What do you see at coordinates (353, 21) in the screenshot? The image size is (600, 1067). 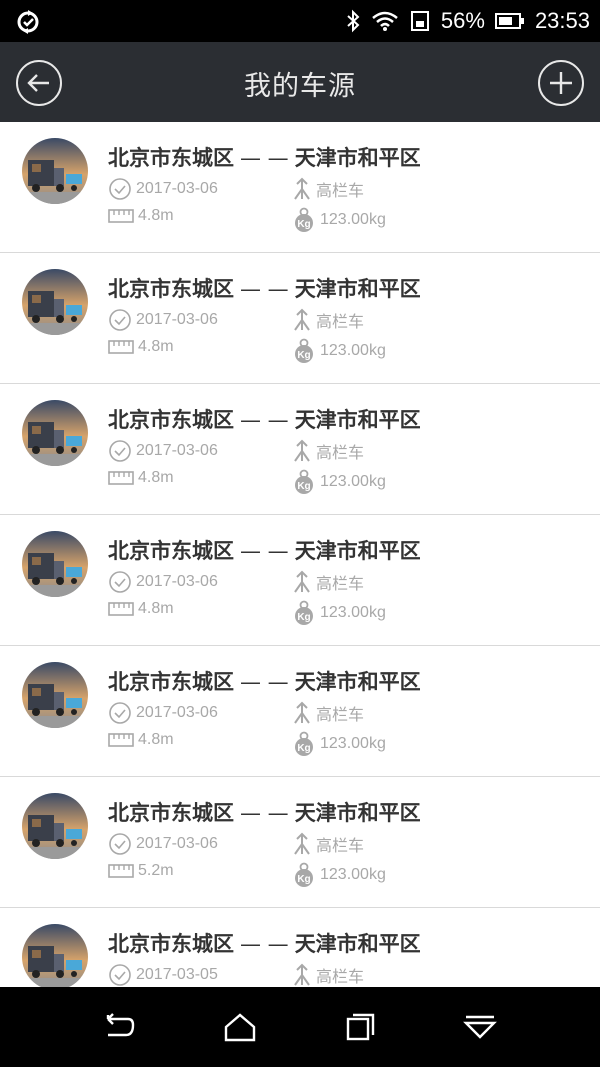 I see `bluetooth-icon` at bounding box center [353, 21].